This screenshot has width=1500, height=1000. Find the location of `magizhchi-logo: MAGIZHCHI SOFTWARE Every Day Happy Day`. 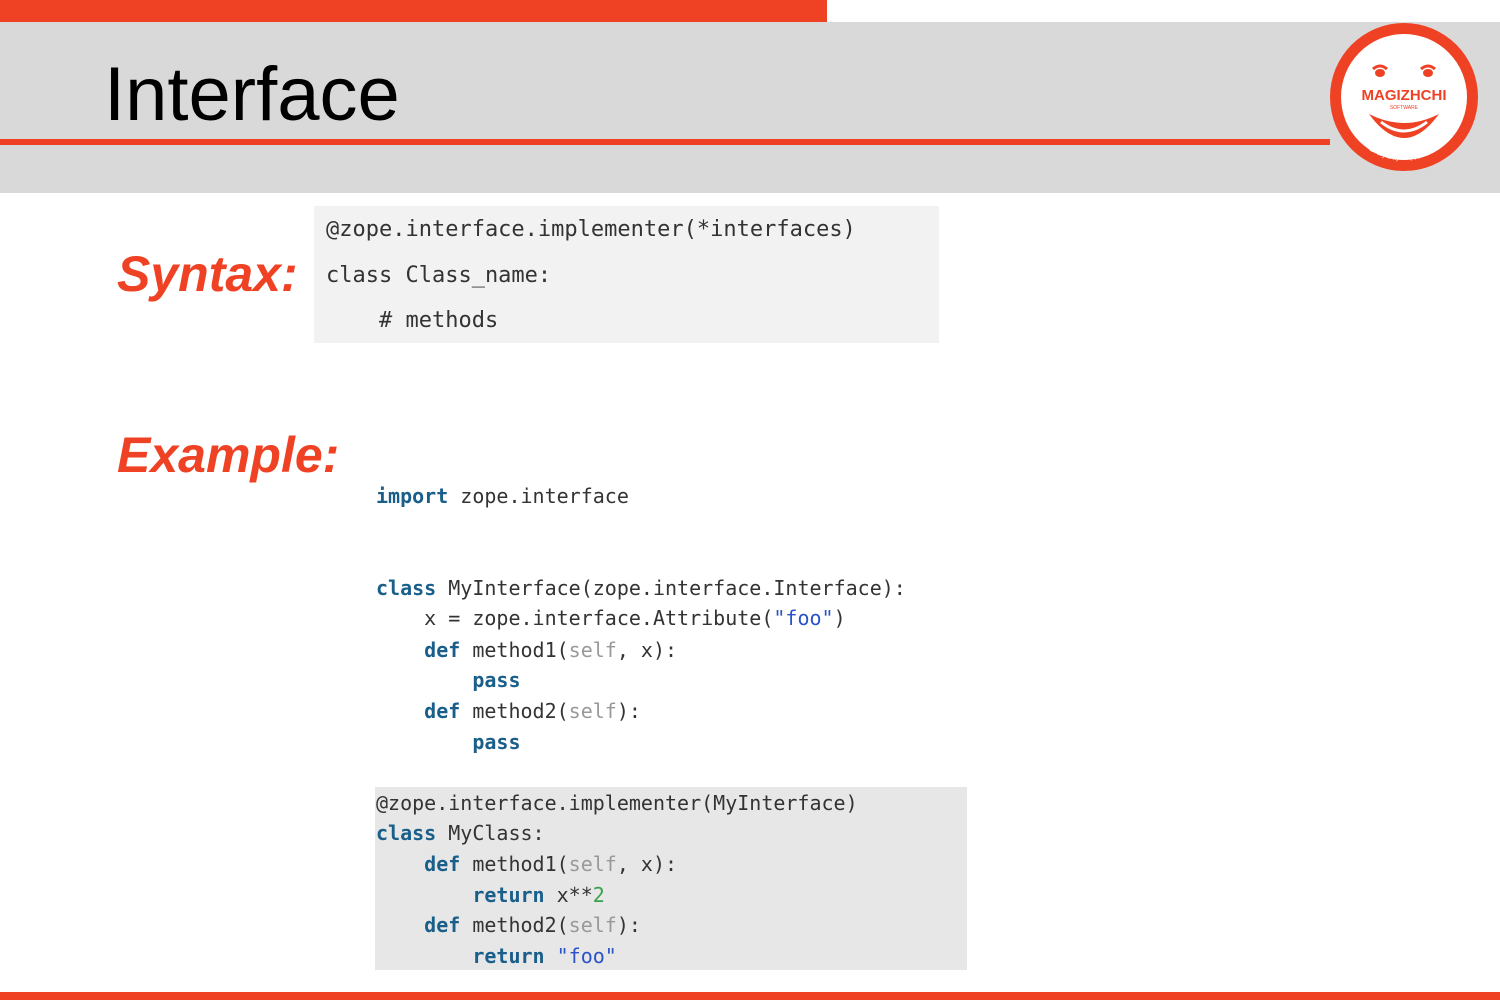

magizhchi-logo: MAGIZHCHI SOFTWARE Every Day Happy Day is located at coordinates (1404, 97).